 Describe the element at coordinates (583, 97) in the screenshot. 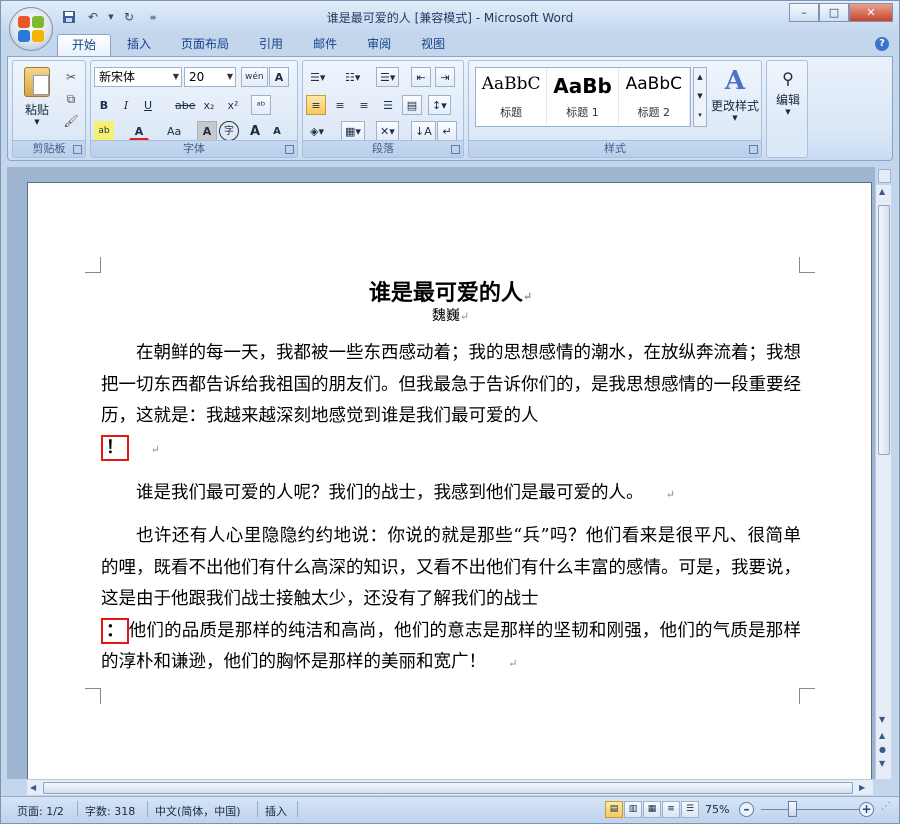

I see `style-heading-1: AaBb 标题 1` at that location.